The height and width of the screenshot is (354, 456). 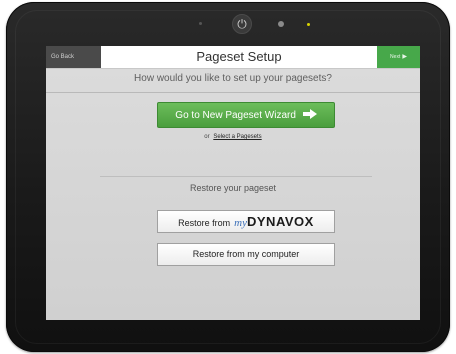 I want to click on page-title: Pageset Setup, so click(x=239, y=56).